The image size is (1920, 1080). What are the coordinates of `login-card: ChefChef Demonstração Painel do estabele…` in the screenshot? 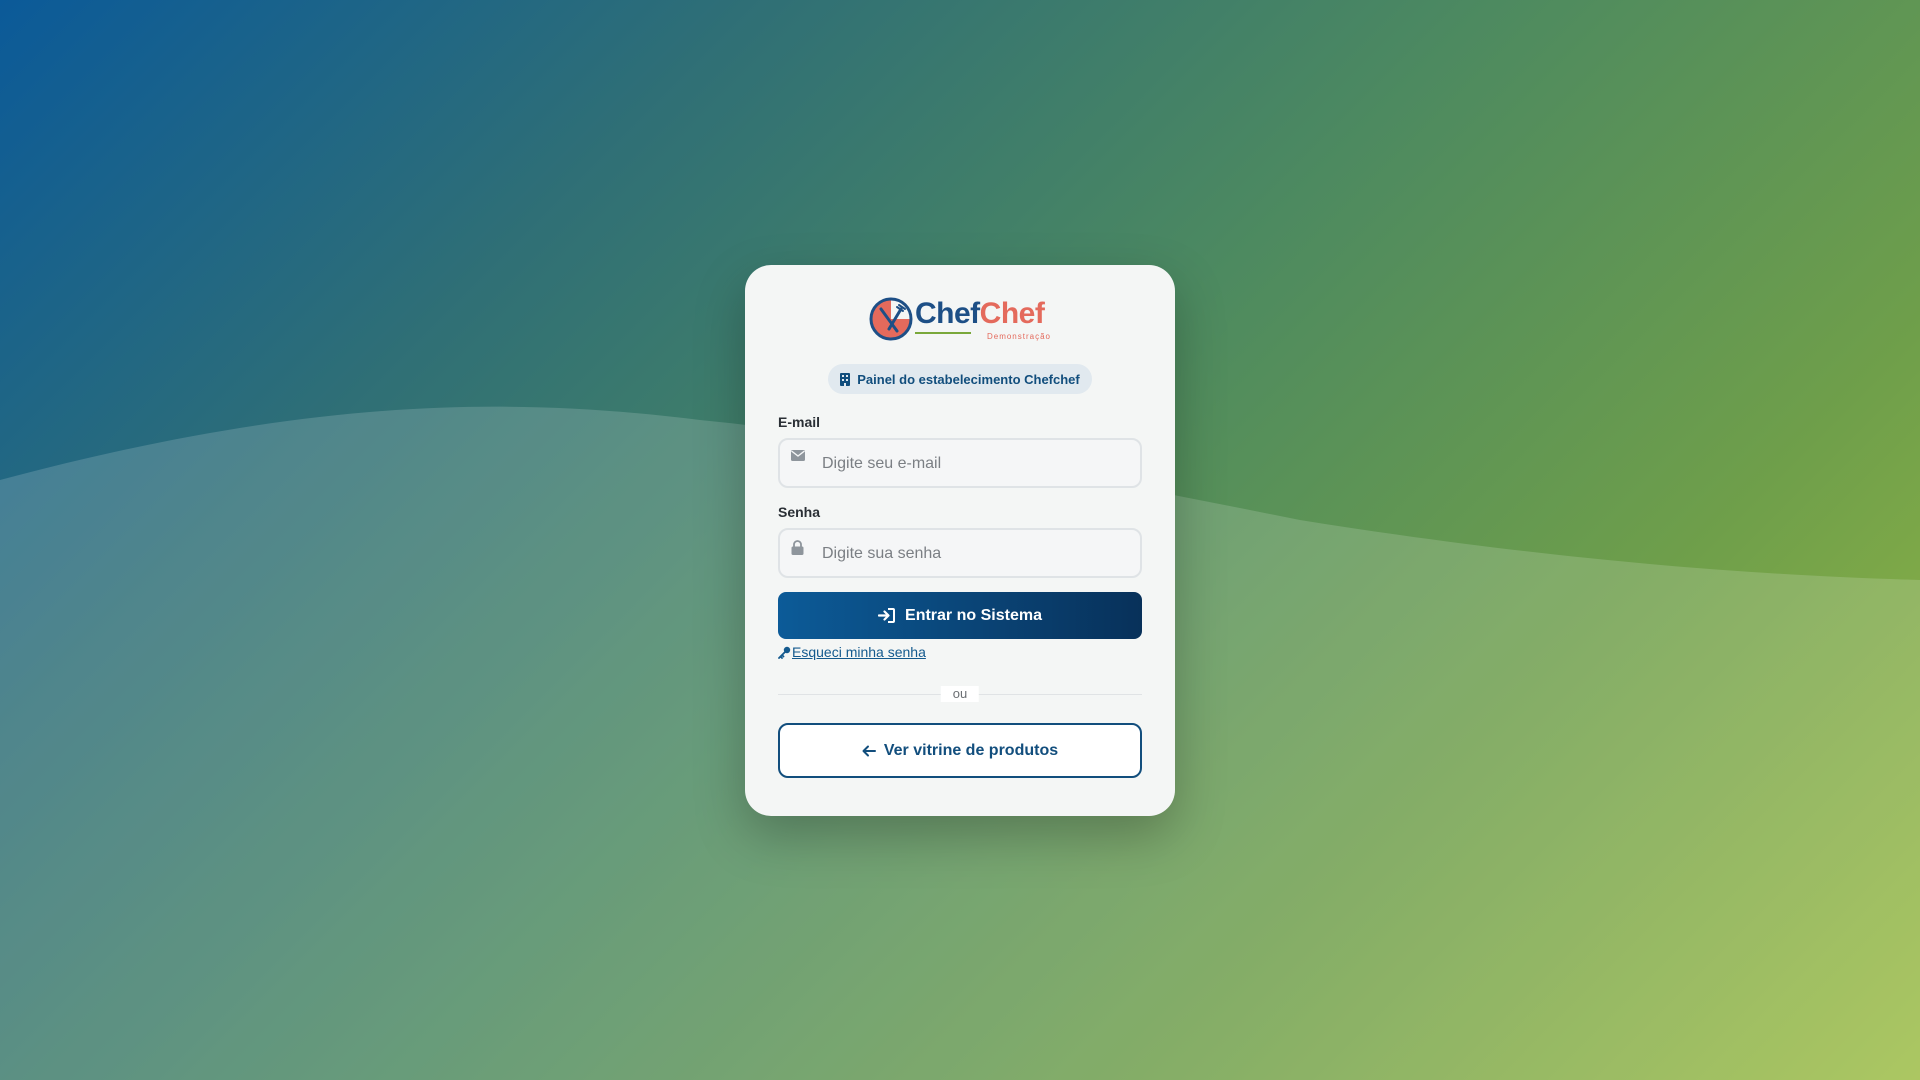 It's located at (960, 540).